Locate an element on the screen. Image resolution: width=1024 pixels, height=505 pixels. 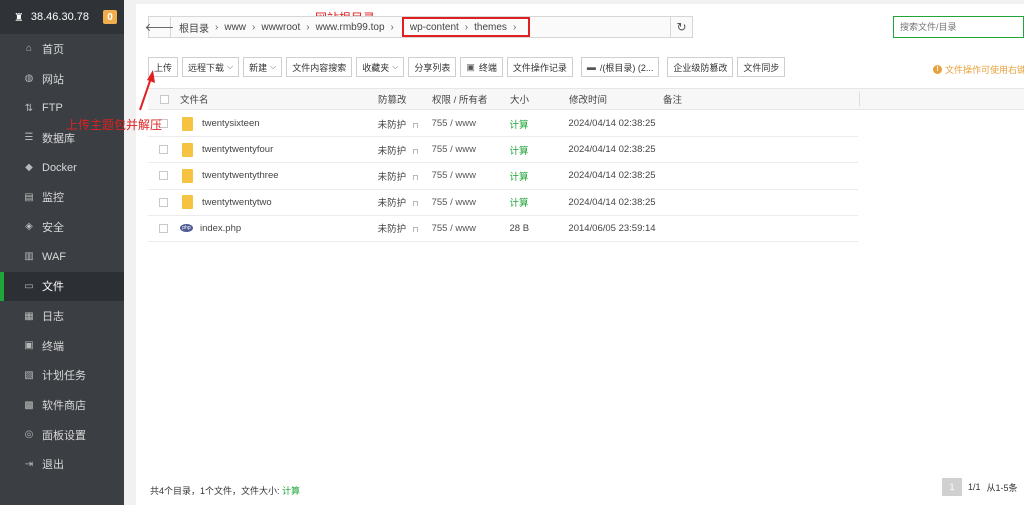
sidebar-item: ◎ 面板设置 is located at coordinates (62, 435).